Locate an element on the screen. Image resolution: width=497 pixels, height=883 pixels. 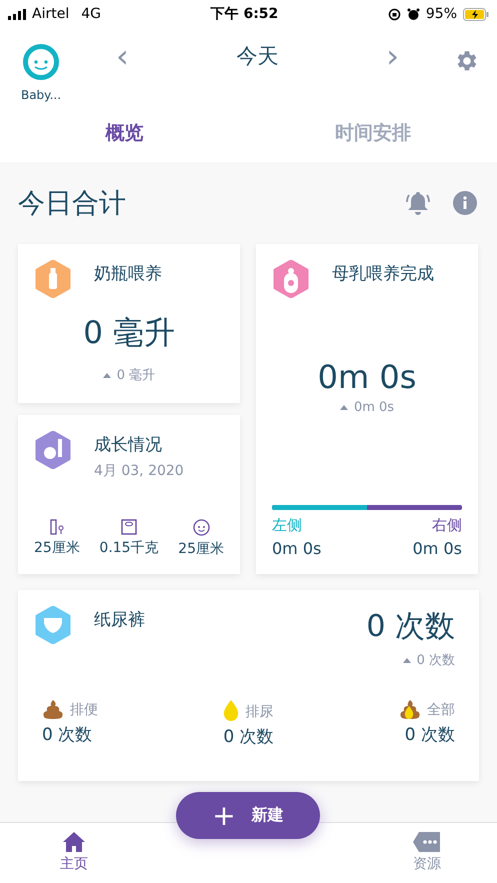
chat-bubble-icon is located at coordinates (427, 842).